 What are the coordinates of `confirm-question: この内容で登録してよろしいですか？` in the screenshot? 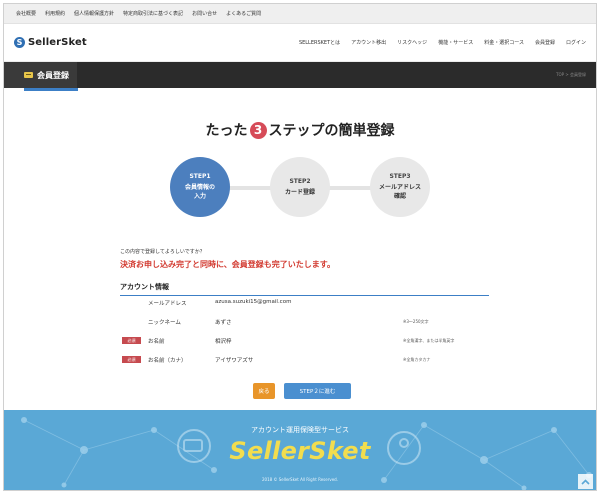 It's located at (162, 252).